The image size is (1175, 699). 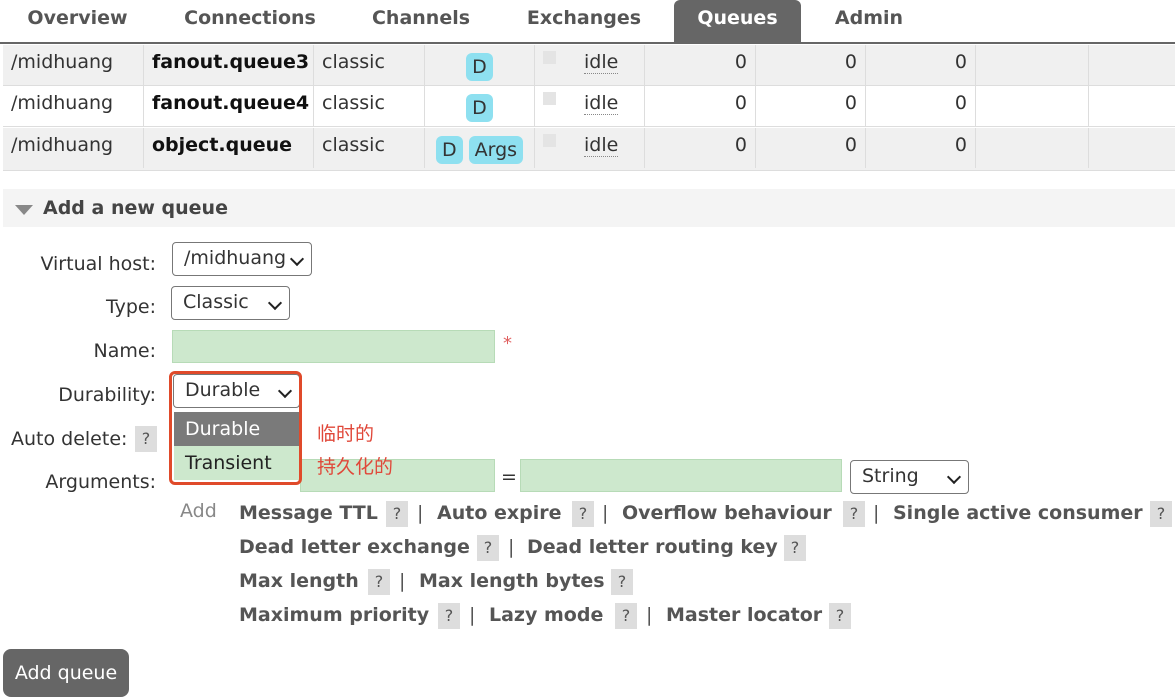 I want to click on argument-type-select: String, so click(x=909, y=477).